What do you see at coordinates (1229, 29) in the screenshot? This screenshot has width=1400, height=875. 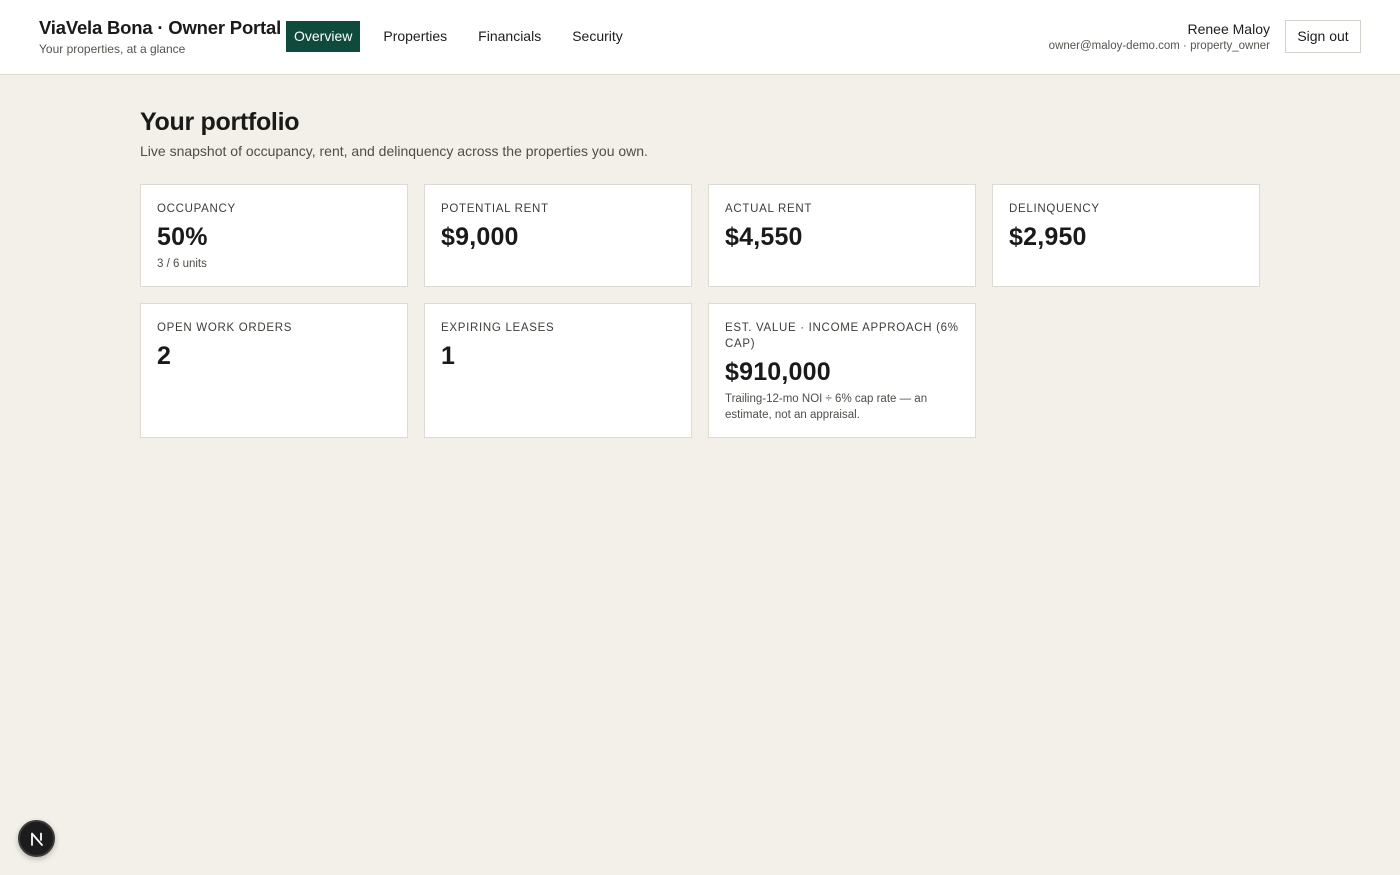 I see `user-name: Renee Maloy` at bounding box center [1229, 29].